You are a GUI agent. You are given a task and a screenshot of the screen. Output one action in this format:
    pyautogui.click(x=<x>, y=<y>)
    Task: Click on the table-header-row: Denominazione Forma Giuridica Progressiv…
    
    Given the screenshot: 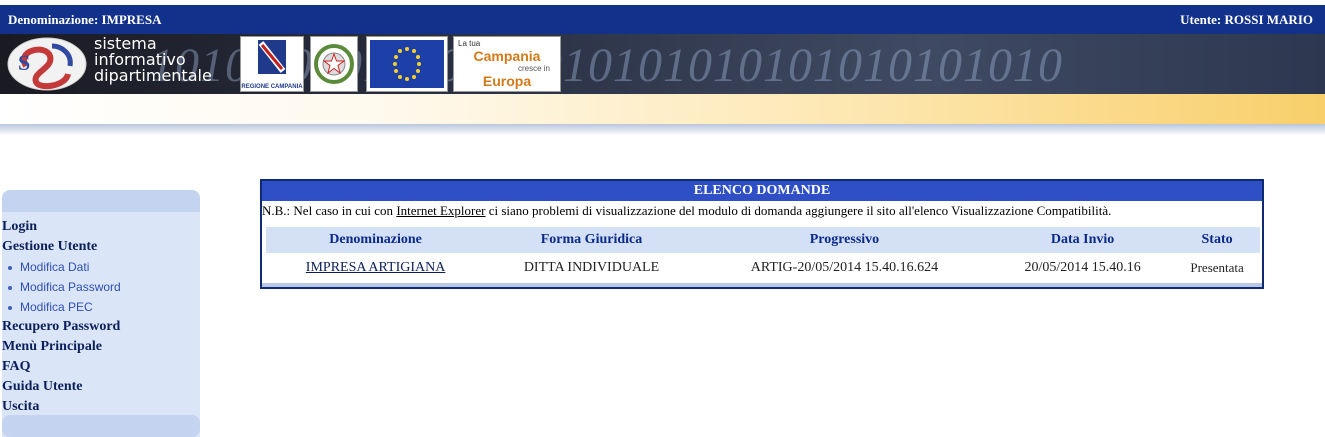 What is the action you would take?
    pyautogui.click(x=763, y=240)
    